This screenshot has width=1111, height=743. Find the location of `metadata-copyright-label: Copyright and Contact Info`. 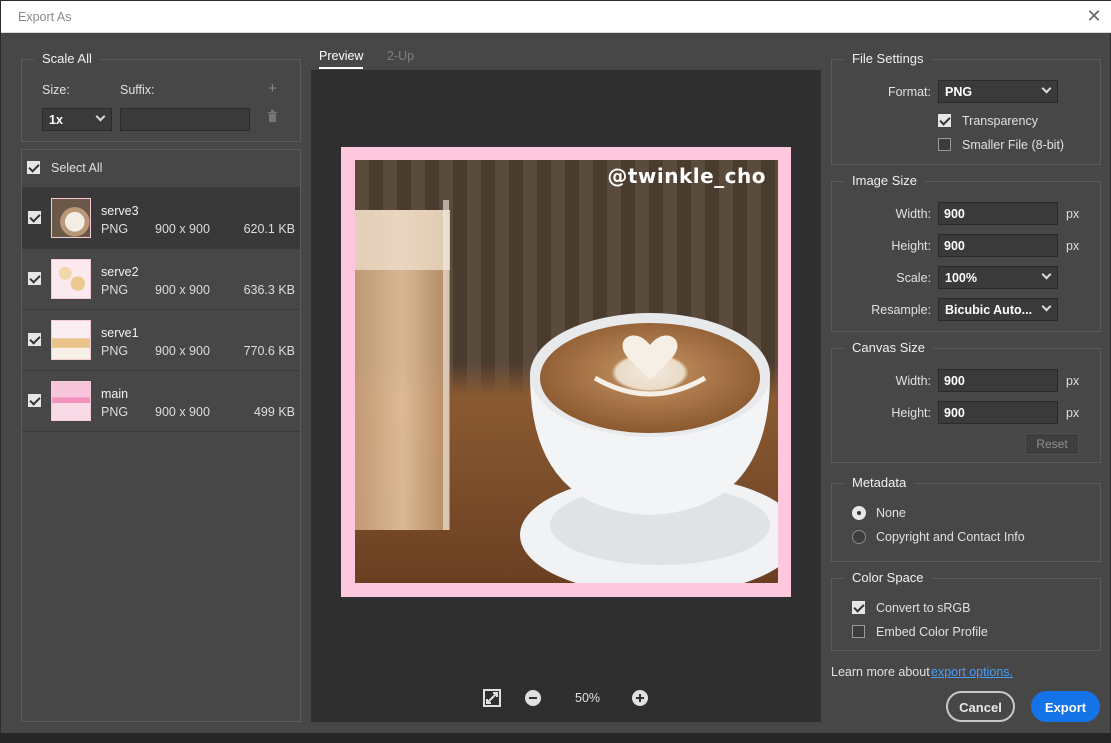

metadata-copyright-label: Copyright and Contact Info is located at coordinates (950, 537).